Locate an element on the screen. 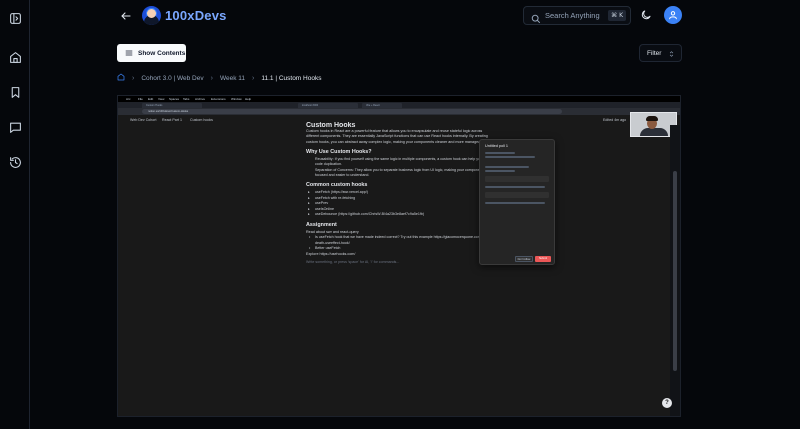 This screenshot has height=429, width=800. user-icon is located at coordinates (673, 15).